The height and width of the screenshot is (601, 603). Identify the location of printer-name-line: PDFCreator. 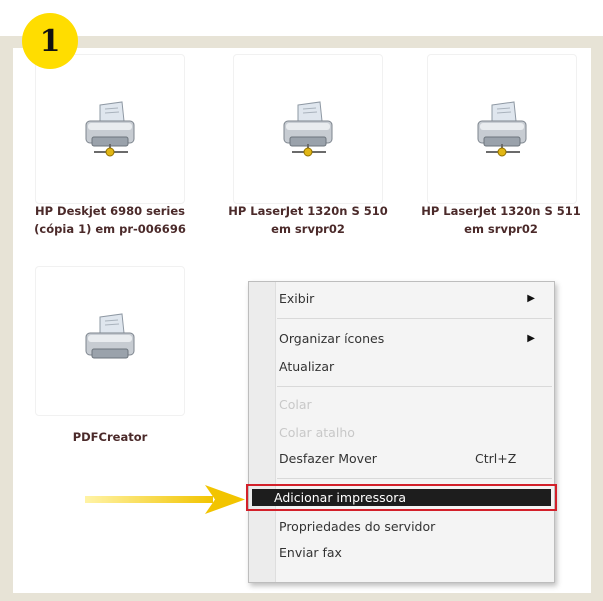
(110, 437).